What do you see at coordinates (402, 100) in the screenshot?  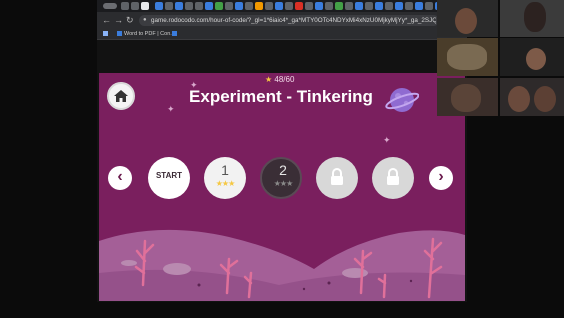 I see `planet-icon` at bounding box center [402, 100].